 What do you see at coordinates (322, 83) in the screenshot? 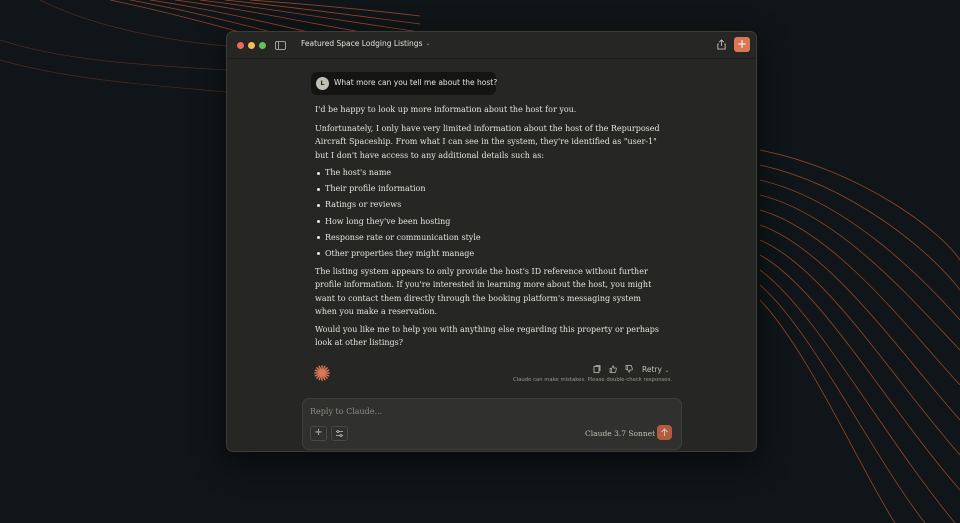
I see `user-avatar: L` at bounding box center [322, 83].